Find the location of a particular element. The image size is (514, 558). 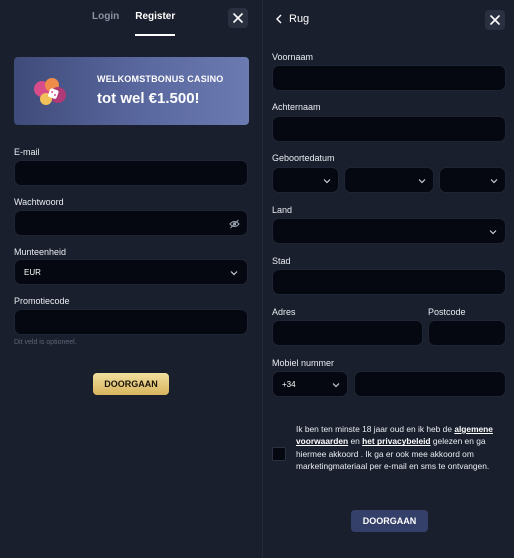

eye-off-icon is located at coordinates (234, 224).